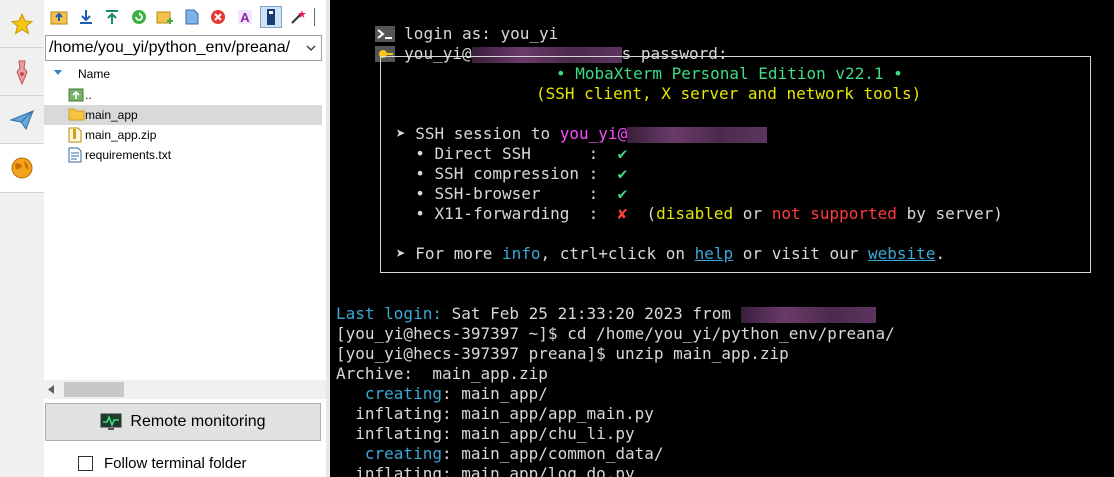 The height and width of the screenshot is (477, 1114). I want to click on side-tab-bar, so click(22, 238).